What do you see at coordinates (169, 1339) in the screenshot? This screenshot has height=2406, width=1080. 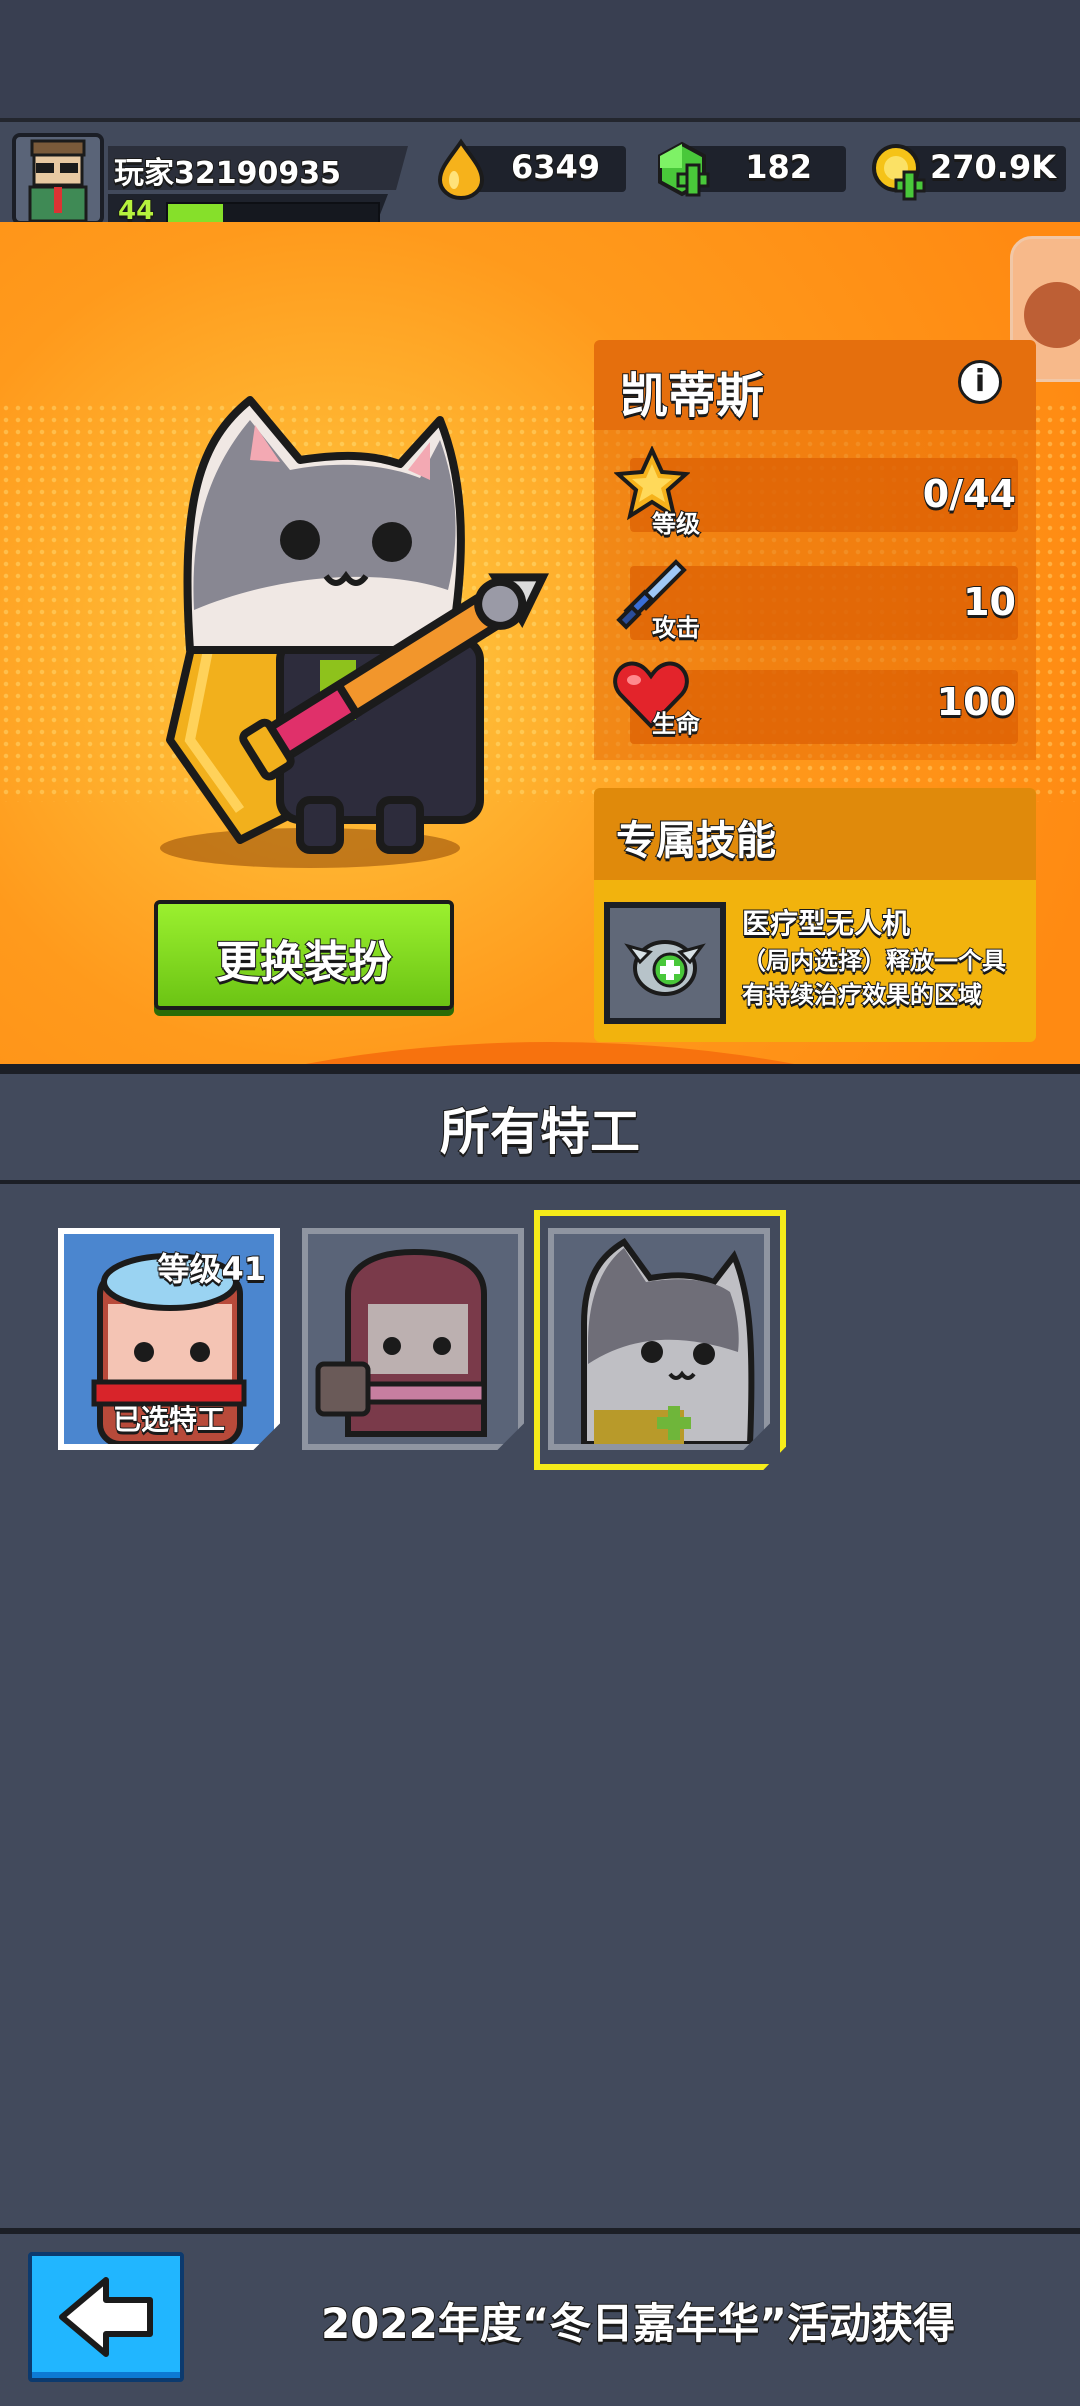 I see `agent-card-1: 等级41 已选特工` at bounding box center [169, 1339].